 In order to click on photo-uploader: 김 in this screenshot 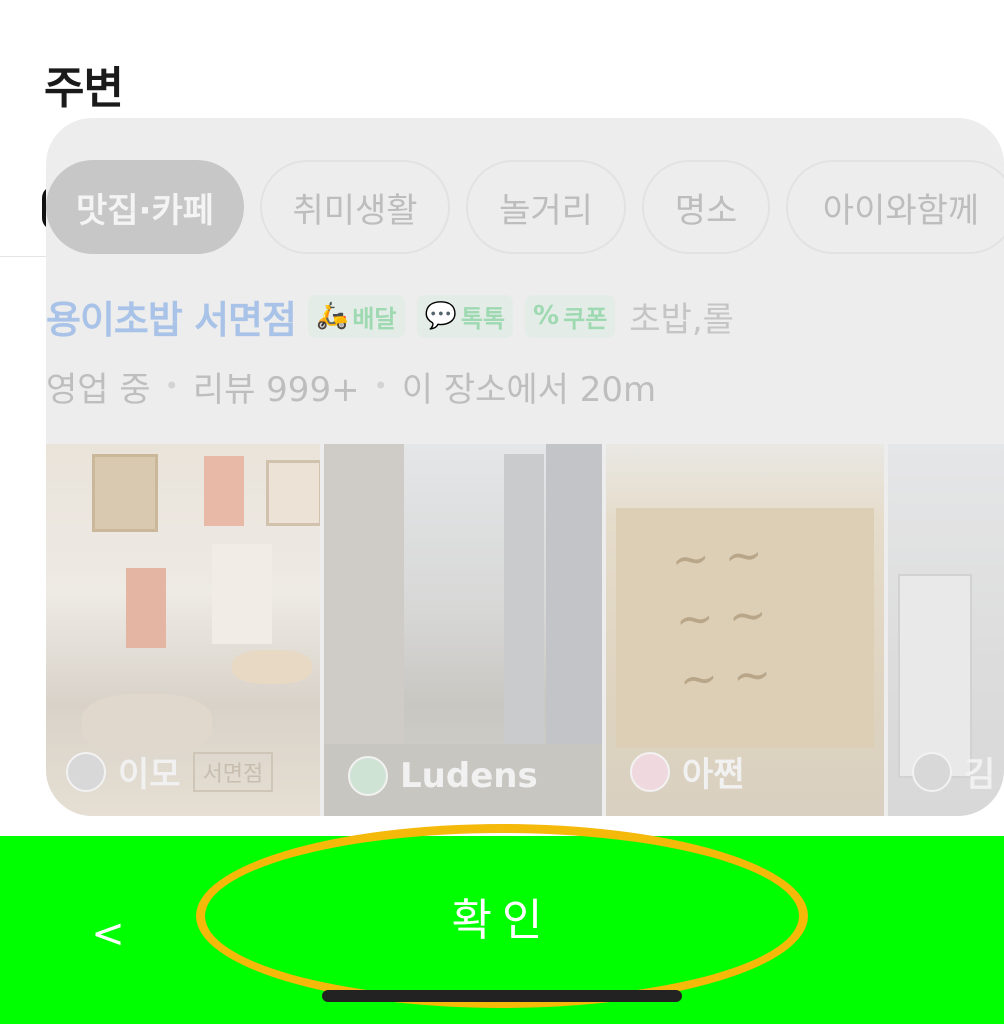, I will do `click(953, 771)`.